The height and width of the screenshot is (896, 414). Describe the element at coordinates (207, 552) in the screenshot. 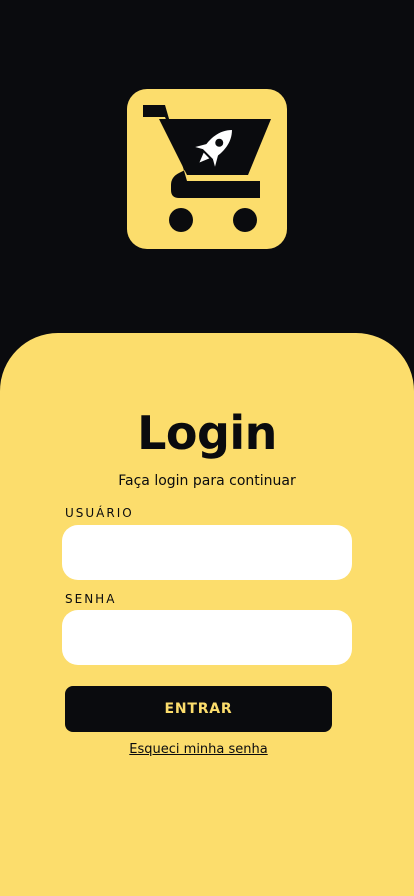

I see `username-input` at that location.